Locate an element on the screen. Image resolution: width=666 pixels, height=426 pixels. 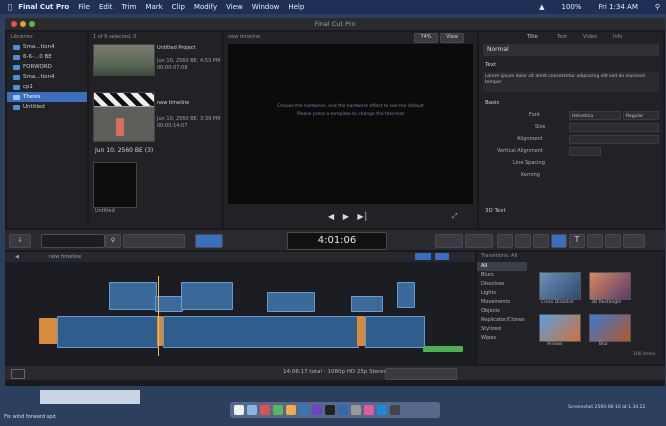
close-window-icon is located at coordinates (14, 24).